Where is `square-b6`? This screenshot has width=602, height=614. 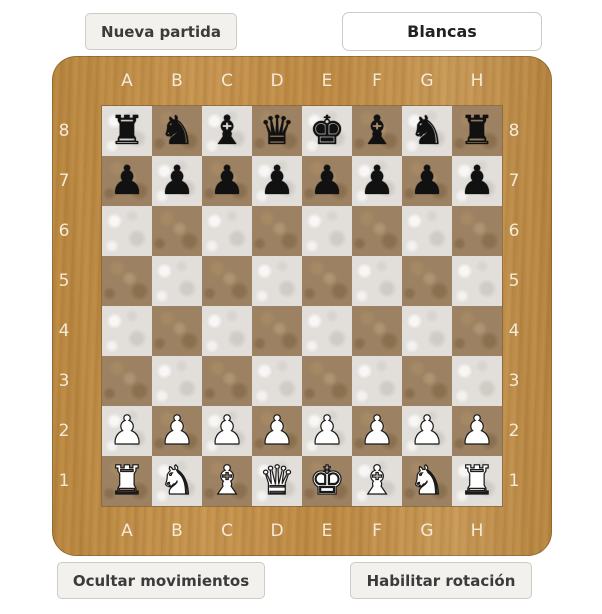 square-b6 is located at coordinates (177, 231).